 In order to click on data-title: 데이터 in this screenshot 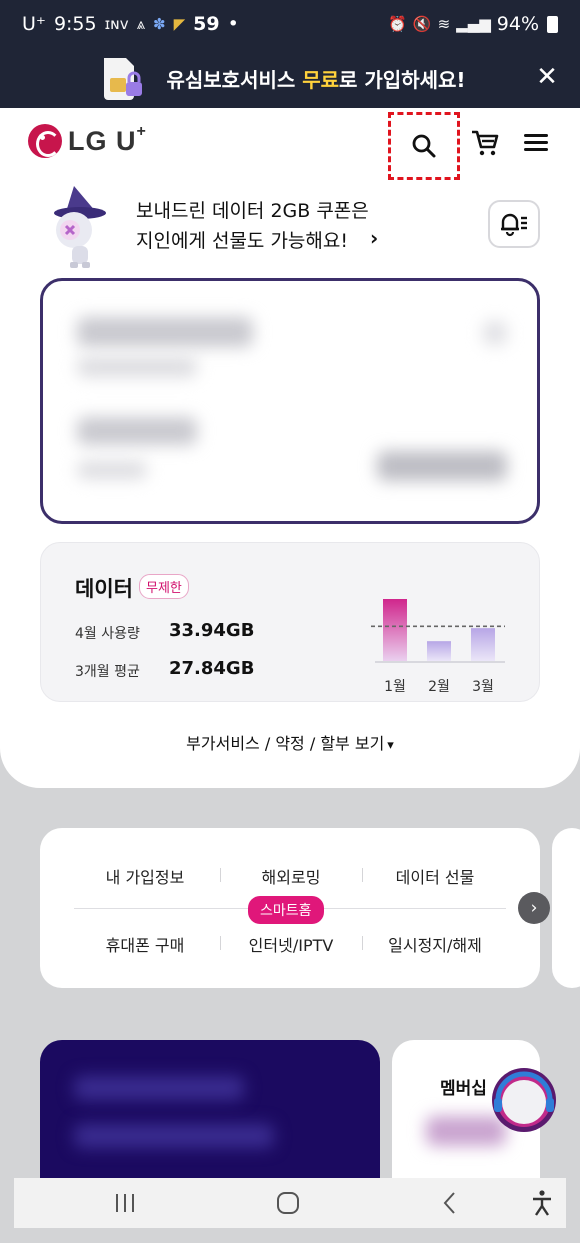, I will do `click(104, 589)`.